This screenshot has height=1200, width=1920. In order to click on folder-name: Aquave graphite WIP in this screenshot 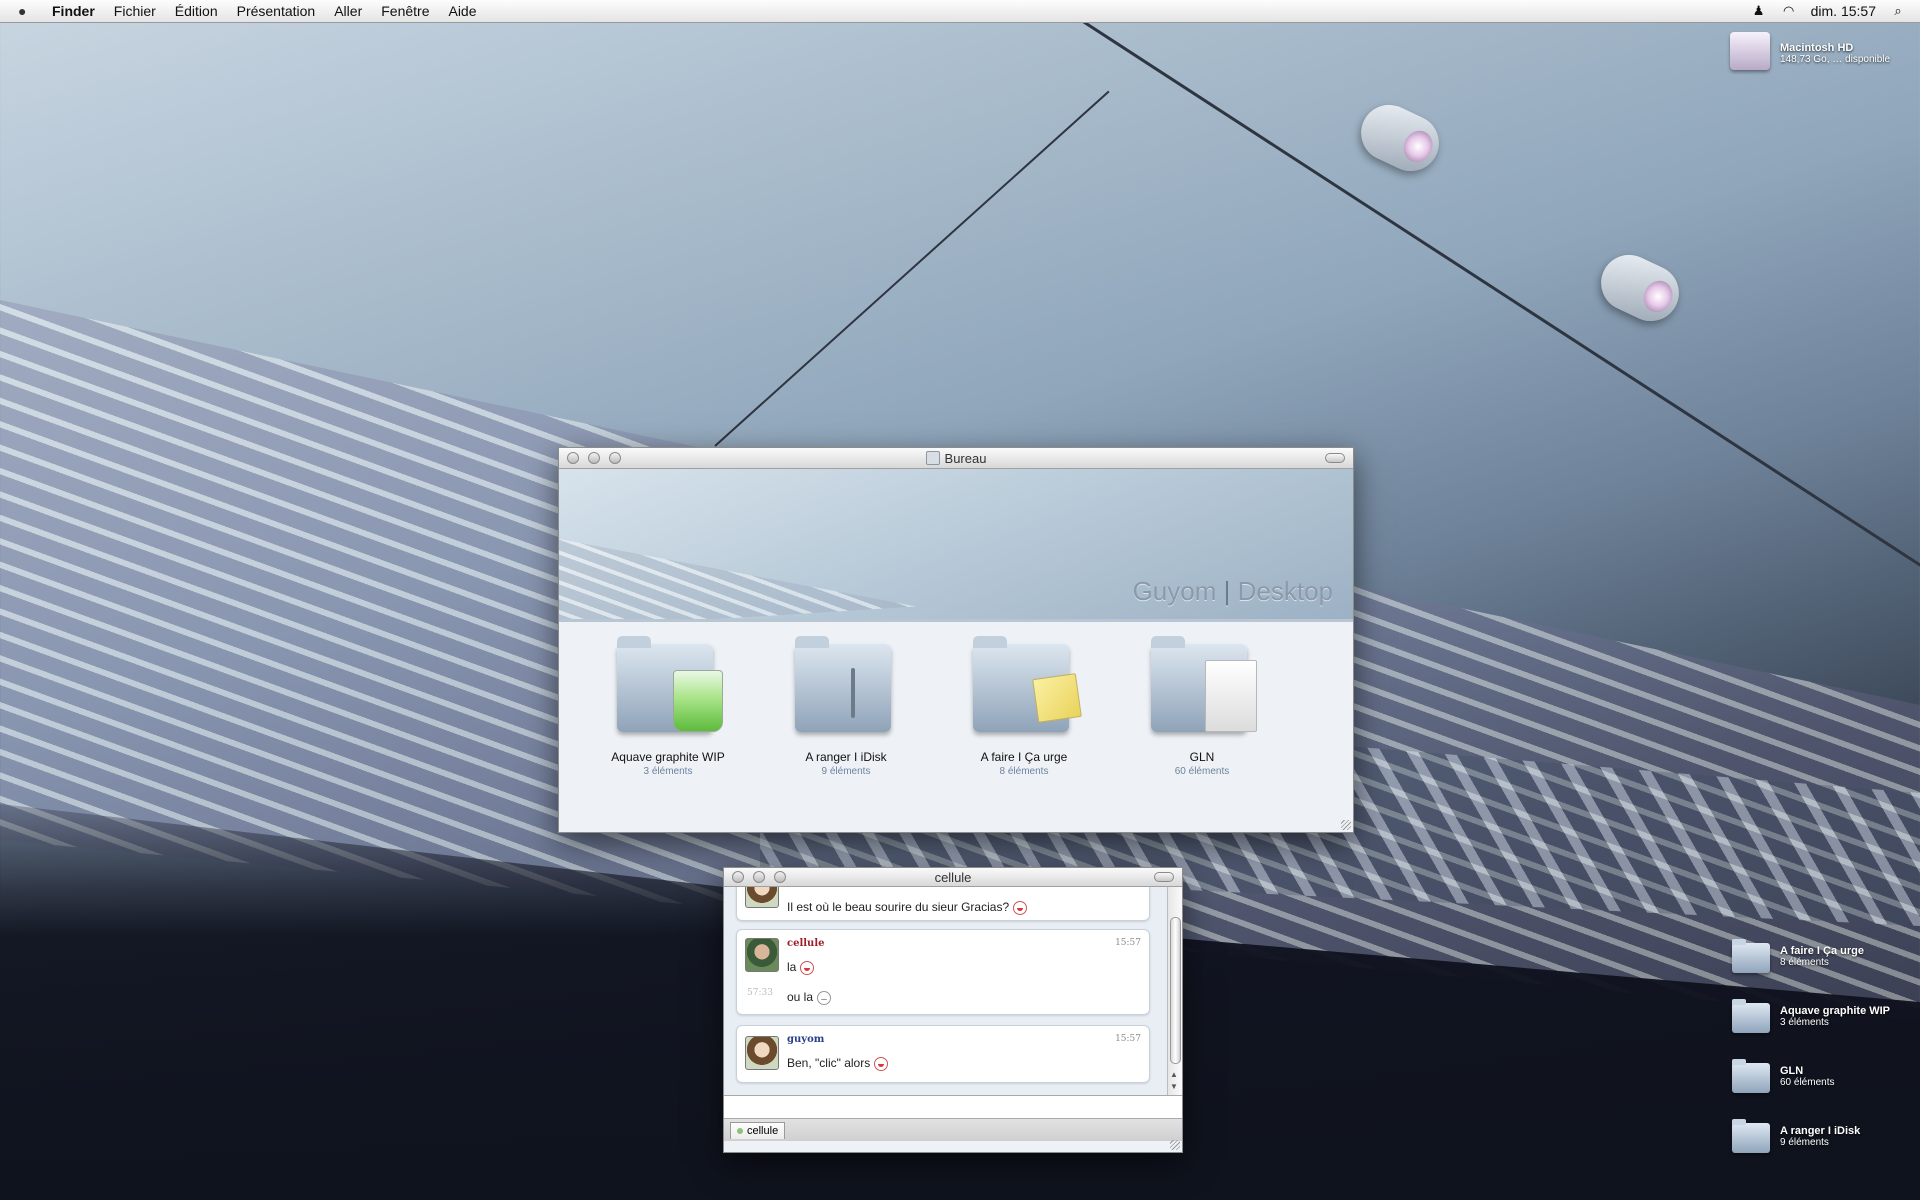, I will do `click(668, 757)`.